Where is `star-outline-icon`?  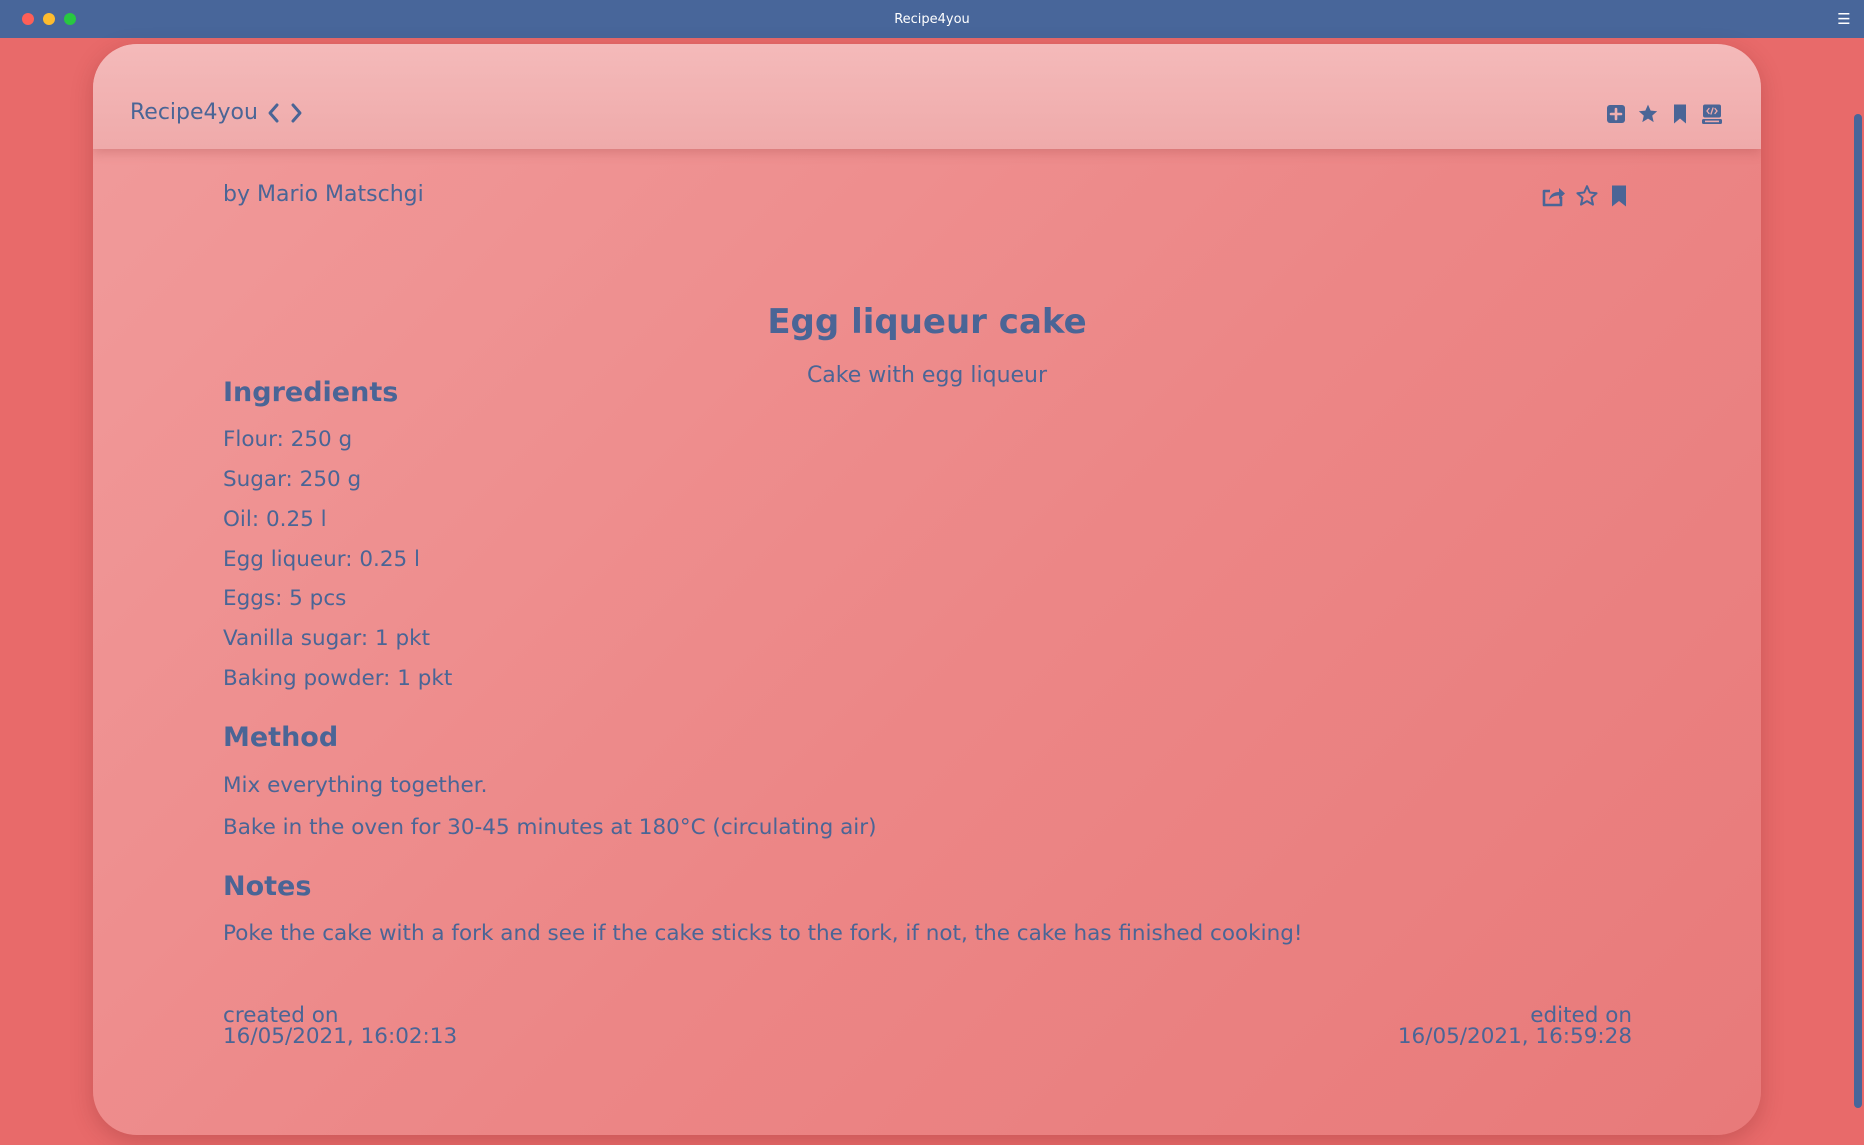 star-outline-icon is located at coordinates (1587, 196).